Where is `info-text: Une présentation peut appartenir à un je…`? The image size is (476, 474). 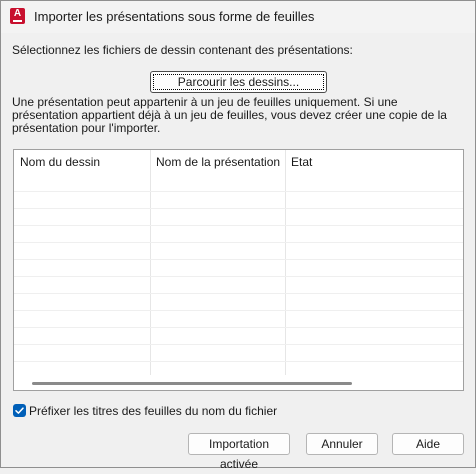
info-text: Une présentation peut appartenir à un je… is located at coordinates (229, 115).